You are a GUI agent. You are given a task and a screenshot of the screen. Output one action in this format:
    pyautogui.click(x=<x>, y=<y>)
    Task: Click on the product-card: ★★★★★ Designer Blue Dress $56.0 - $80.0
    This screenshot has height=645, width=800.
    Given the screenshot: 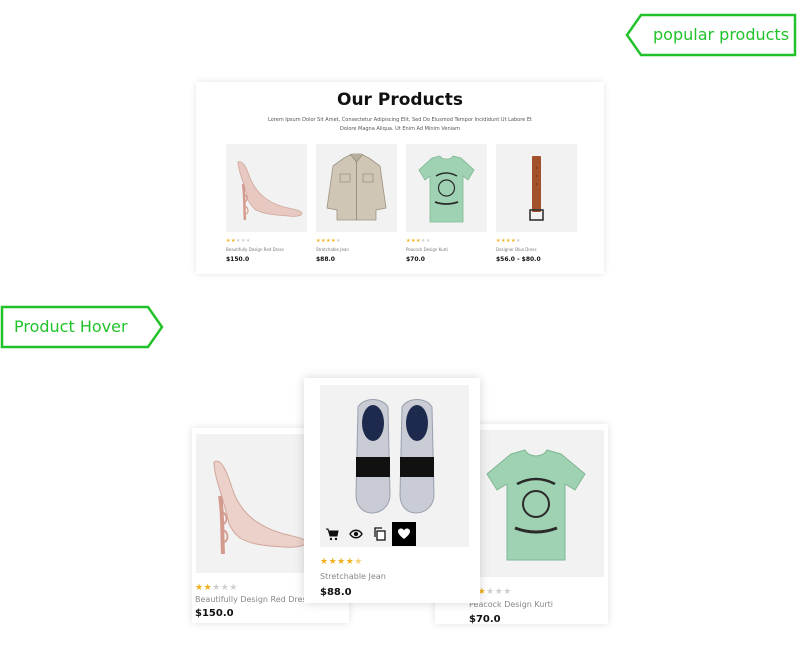 What is the action you would take?
    pyautogui.click(x=536, y=203)
    